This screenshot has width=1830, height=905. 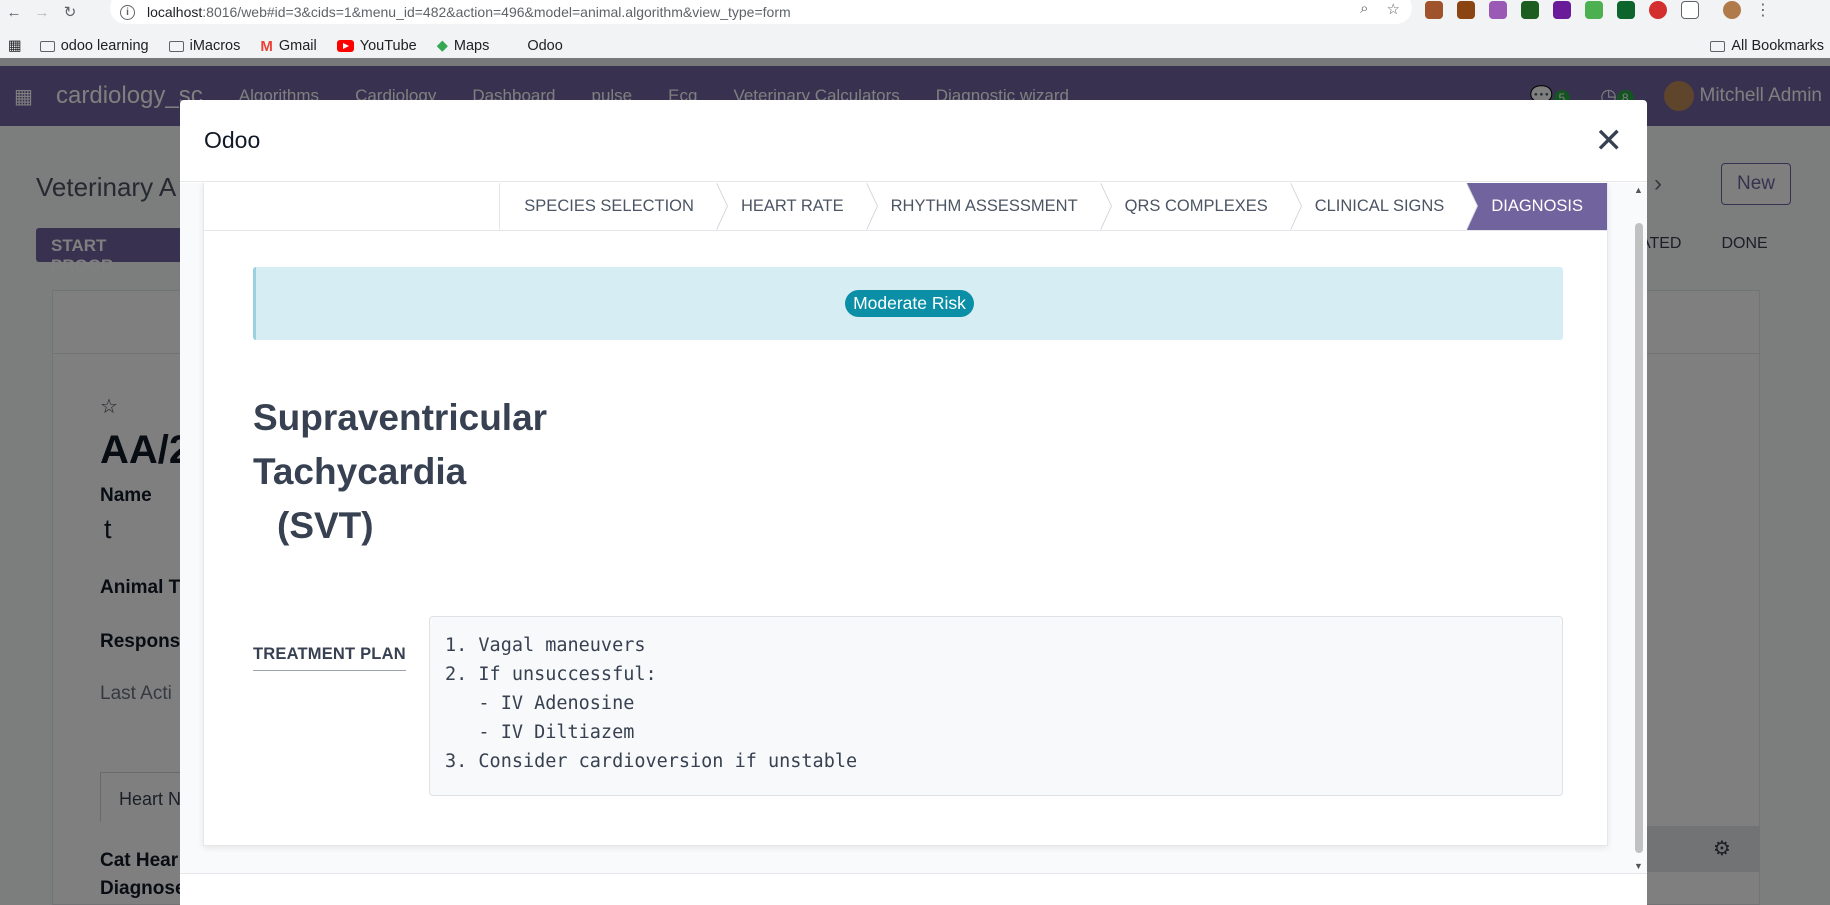 What do you see at coordinates (1638, 866) in the screenshot?
I see `scroll-down-icon: ▼` at bounding box center [1638, 866].